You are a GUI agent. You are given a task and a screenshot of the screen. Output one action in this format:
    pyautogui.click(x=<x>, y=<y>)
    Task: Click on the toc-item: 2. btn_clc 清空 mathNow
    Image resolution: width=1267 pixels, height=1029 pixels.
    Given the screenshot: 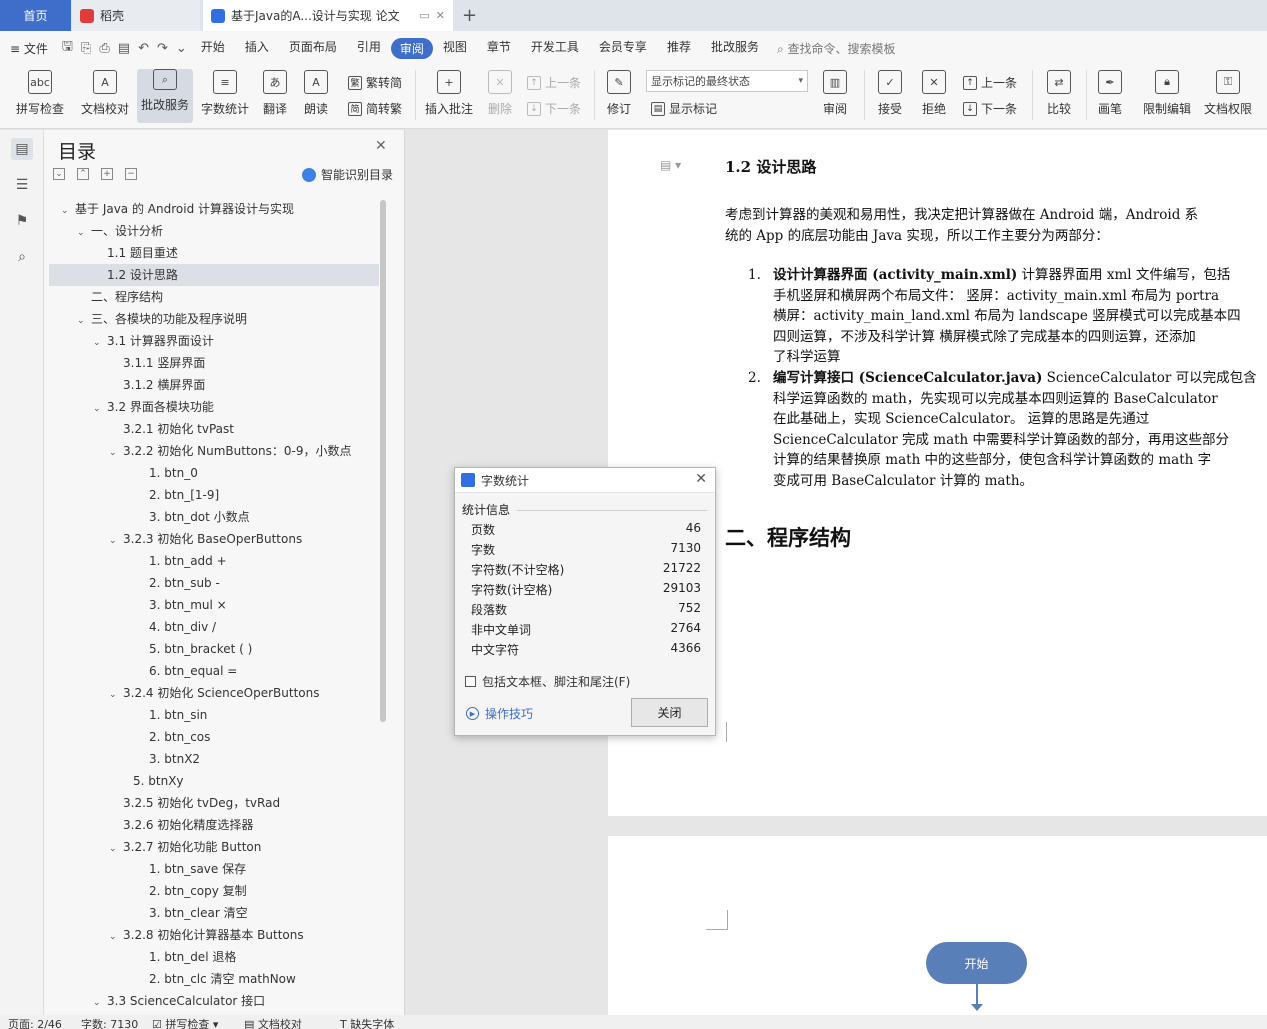 What is the action you would take?
    pyautogui.click(x=214, y=979)
    